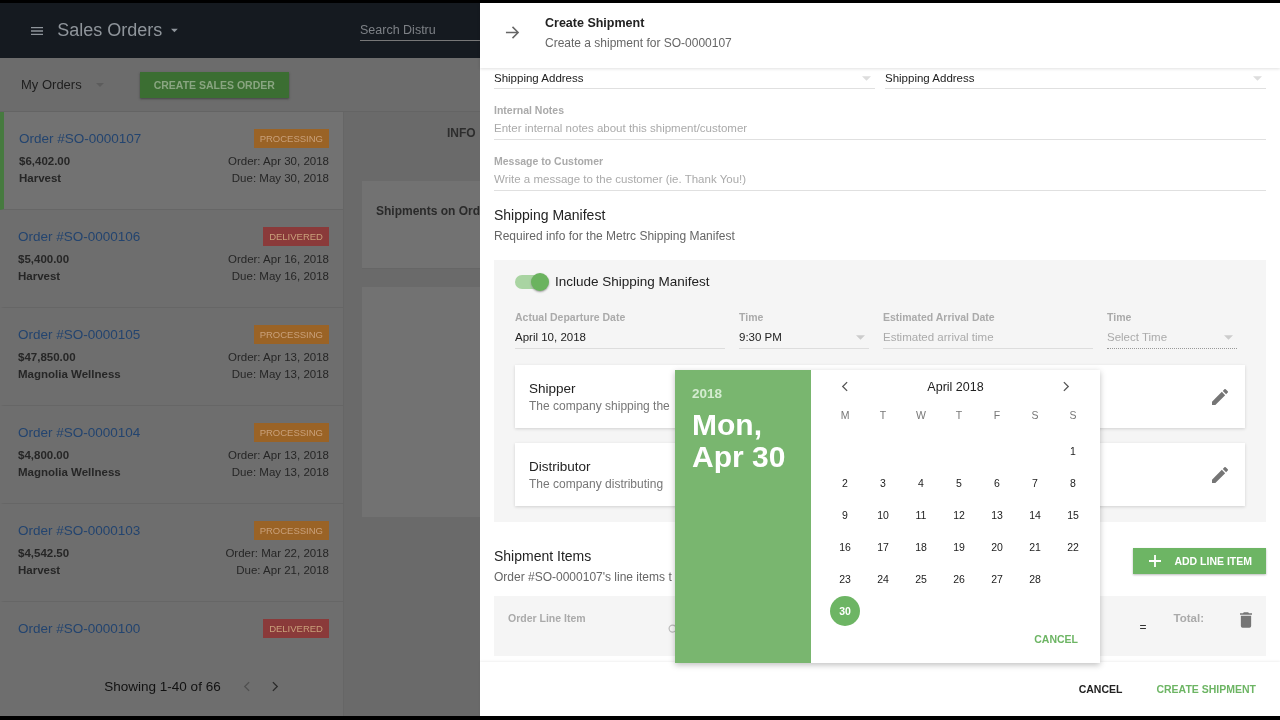 This screenshot has height=720, width=1280. Describe the element at coordinates (921, 547) in the screenshot. I see `calendar-day: 18` at that location.